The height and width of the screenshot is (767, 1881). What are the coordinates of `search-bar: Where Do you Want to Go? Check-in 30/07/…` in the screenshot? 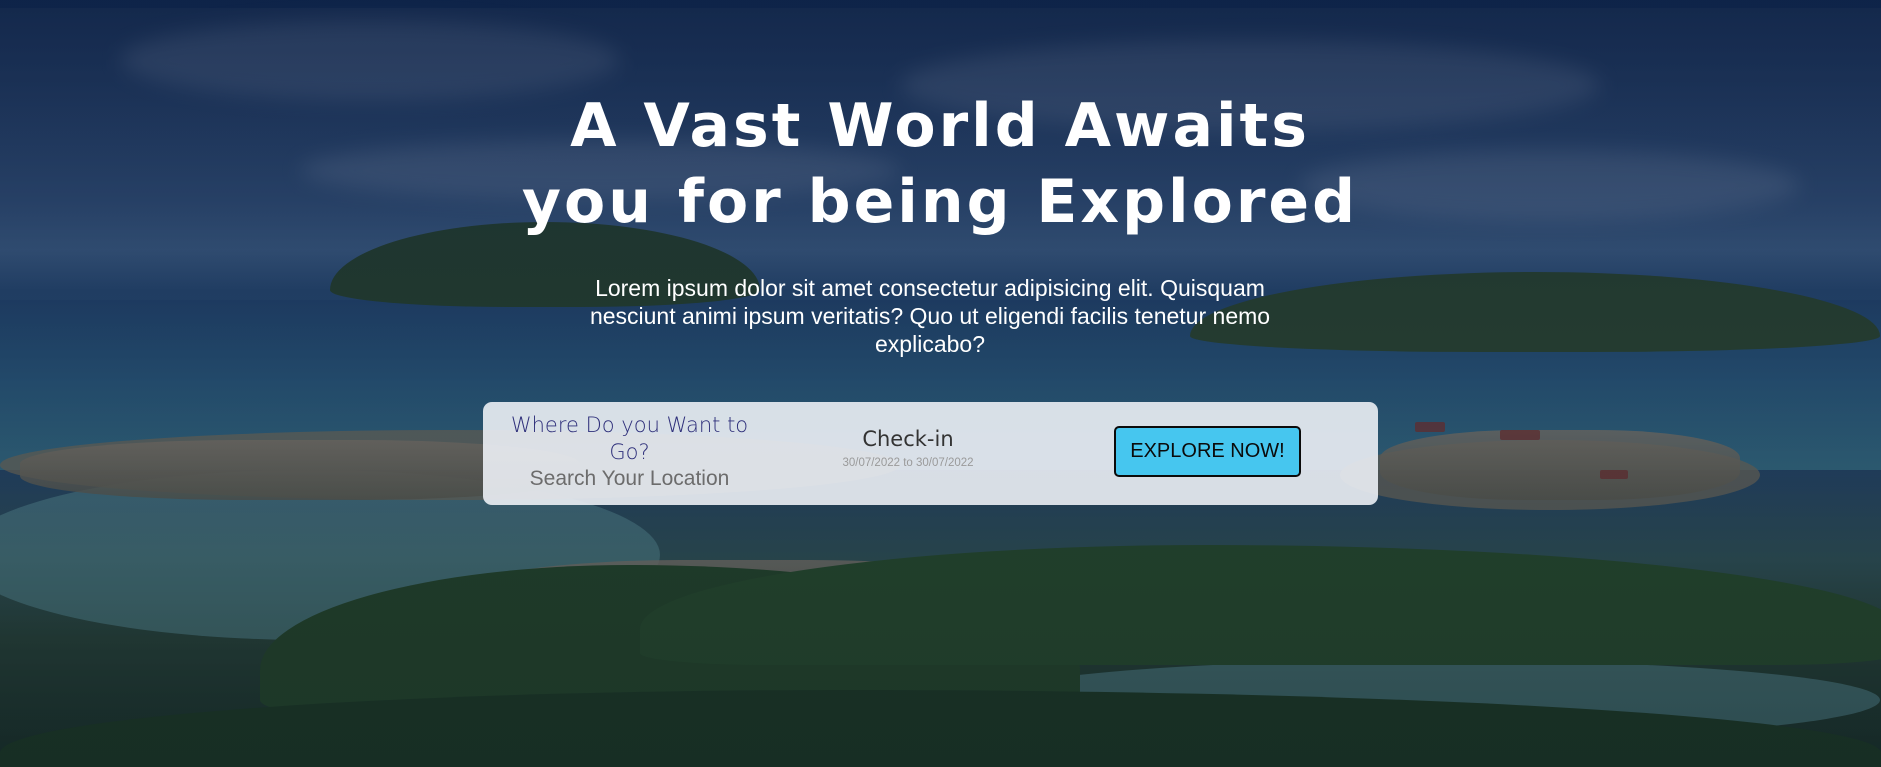 It's located at (930, 453).